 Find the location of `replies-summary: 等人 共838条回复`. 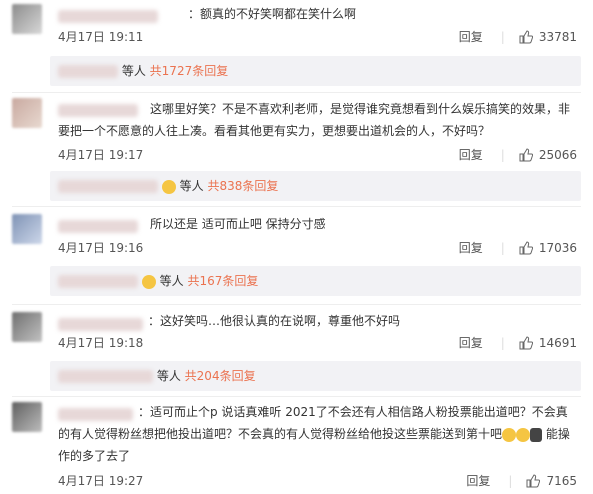

replies-summary: 等人 共838条回复 is located at coordinates (315, 186).